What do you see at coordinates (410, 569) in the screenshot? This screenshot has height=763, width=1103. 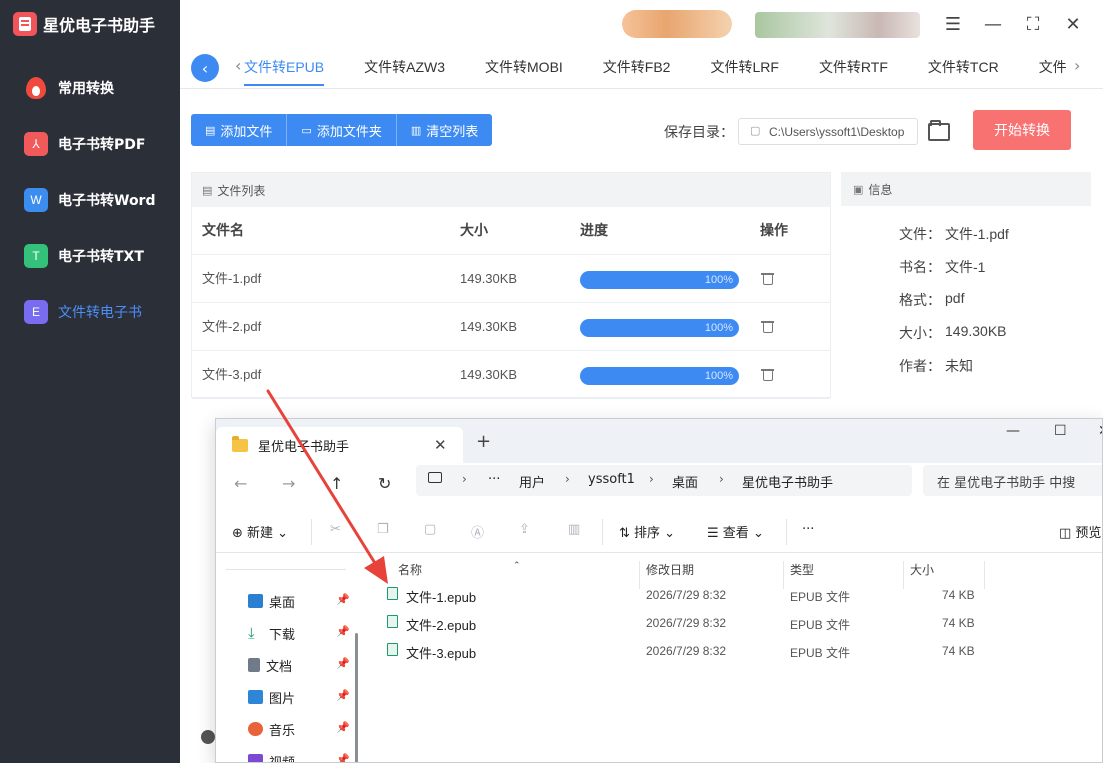 I see `column-name: 名称` at bounding box center [410, 569].